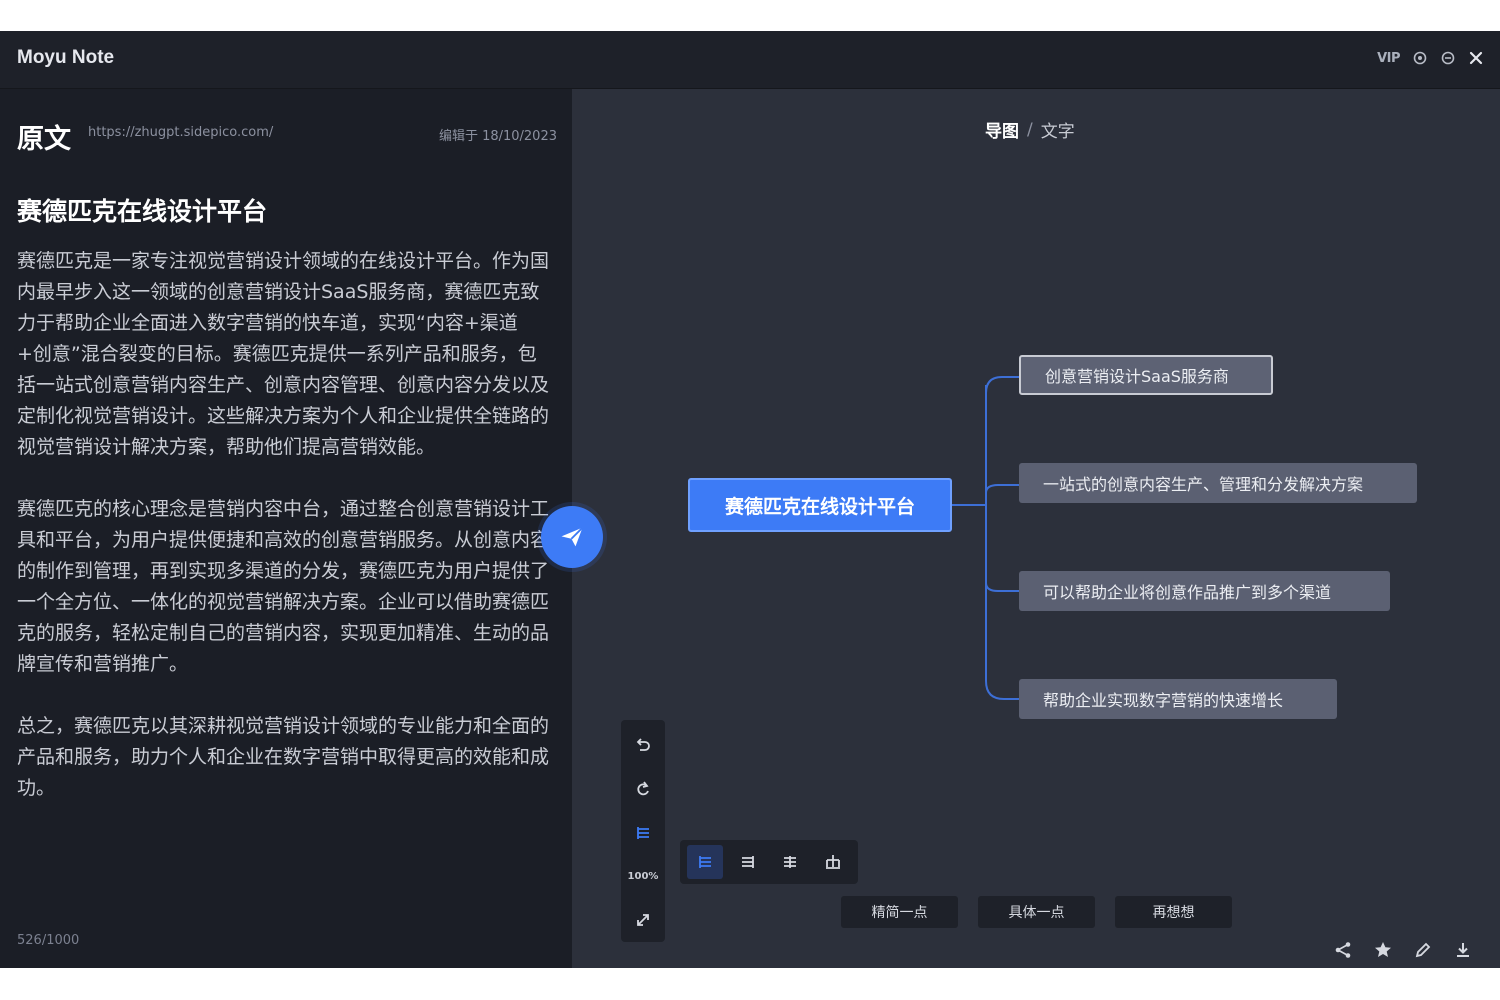 The height and width of the screenshot is (1000, 1500). I want to click on generate-send-button, so click(572, 537).